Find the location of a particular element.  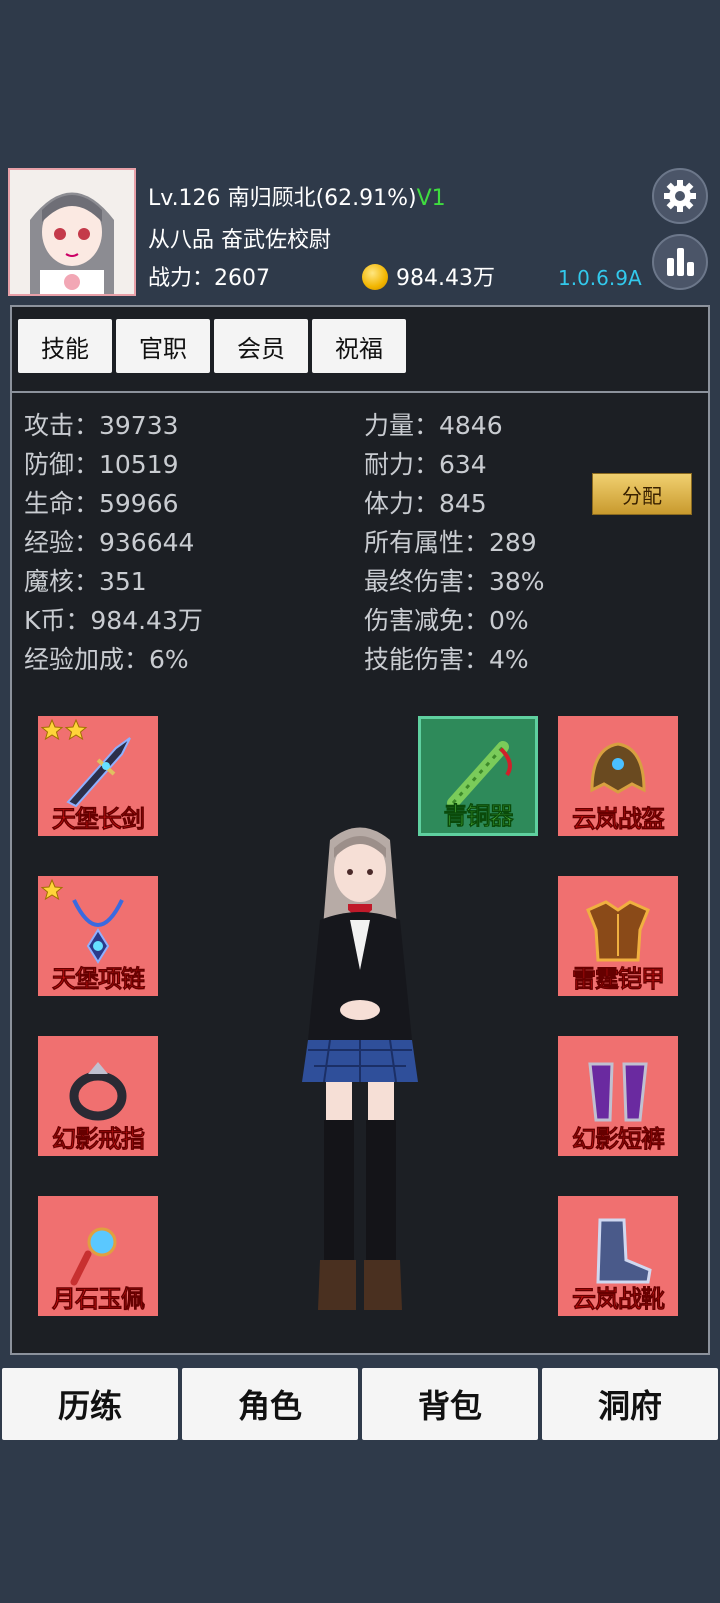

boots-icon is located at coordinates (624, 1251).